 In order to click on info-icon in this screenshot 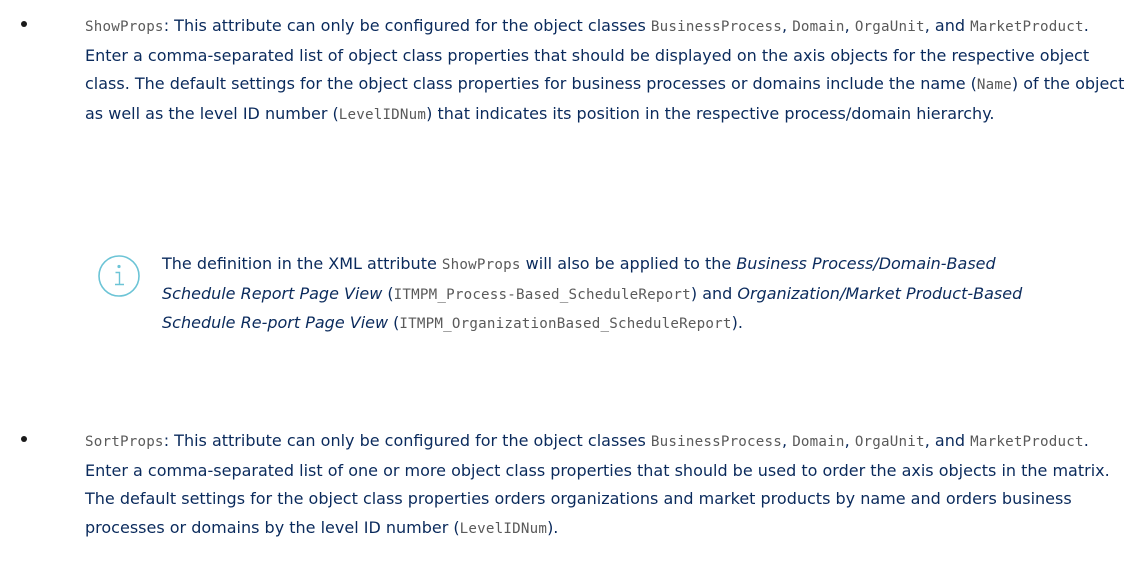, I will do `click(119, 276)`.